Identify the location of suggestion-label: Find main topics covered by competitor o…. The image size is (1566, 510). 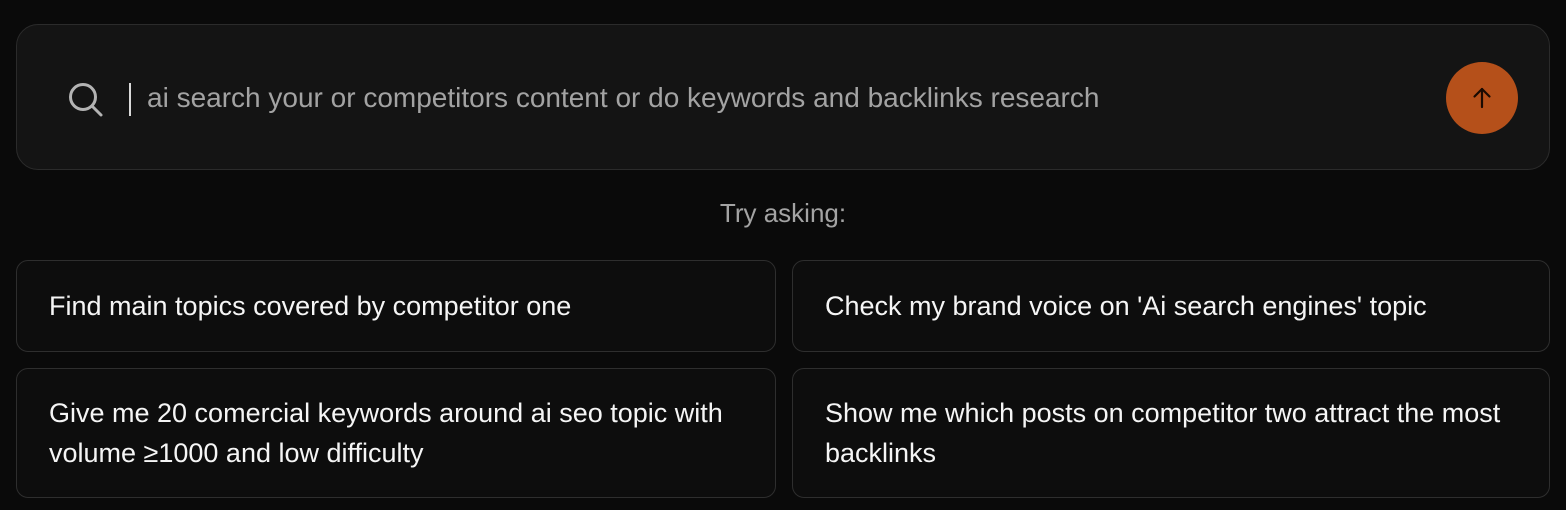
(310, 306).